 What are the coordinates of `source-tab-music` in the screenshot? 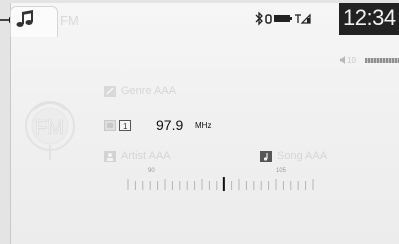 It's located at (34, 21).